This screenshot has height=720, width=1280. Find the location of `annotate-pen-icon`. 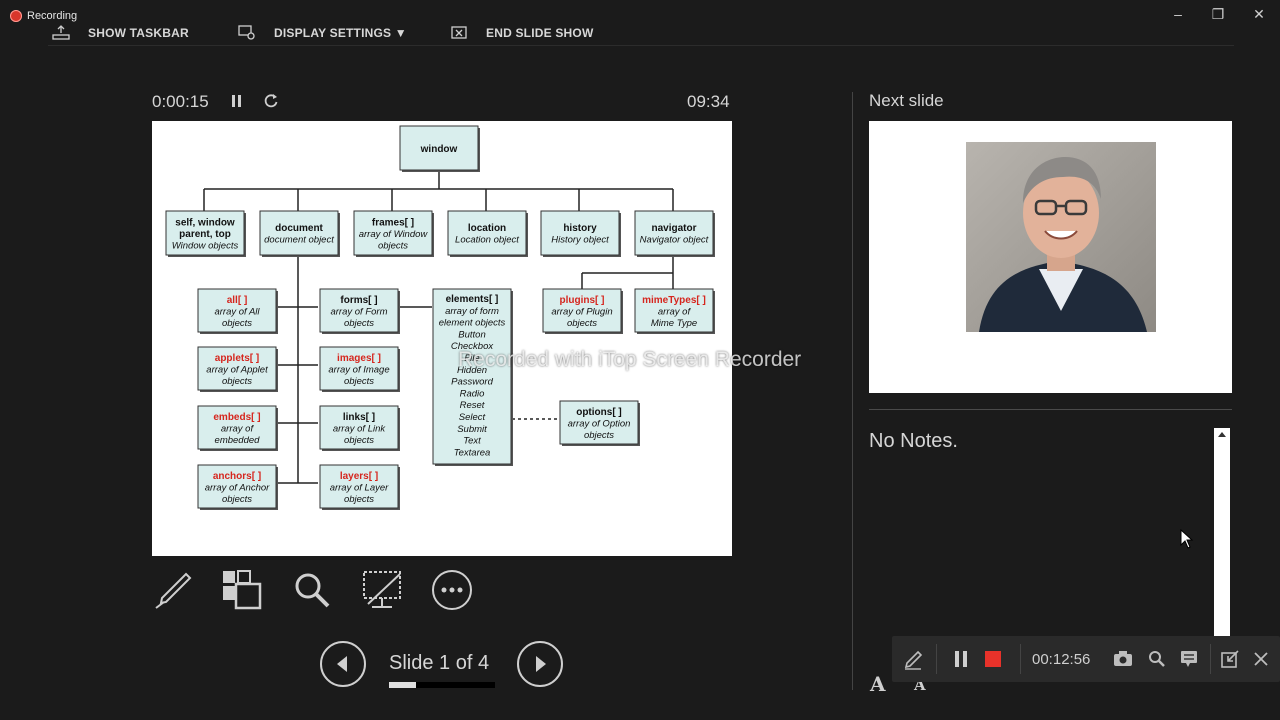

annotate-pen-icon is located at coordinates (913, 660).